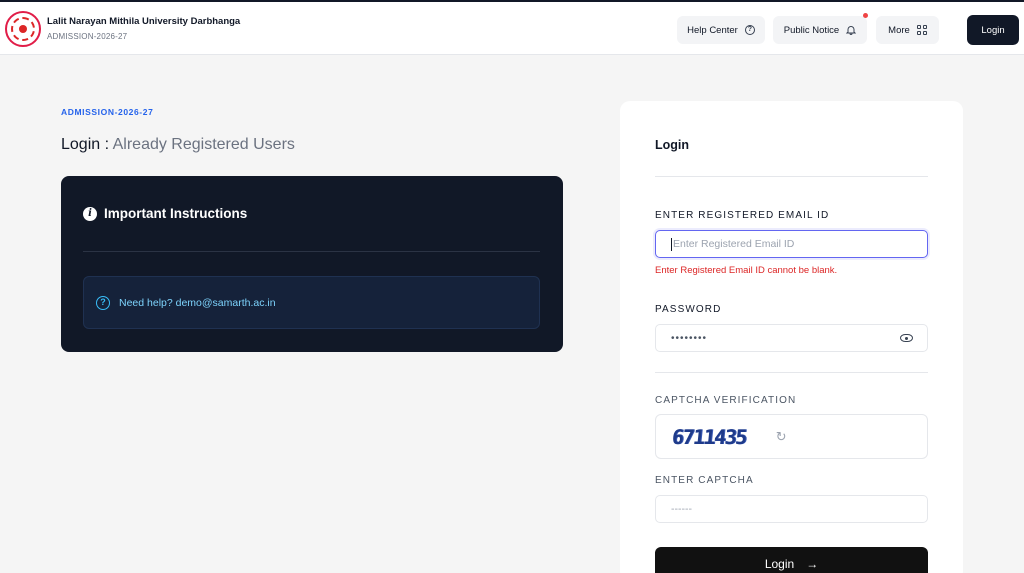  I want to click on bell-icon, so click(851, 30).